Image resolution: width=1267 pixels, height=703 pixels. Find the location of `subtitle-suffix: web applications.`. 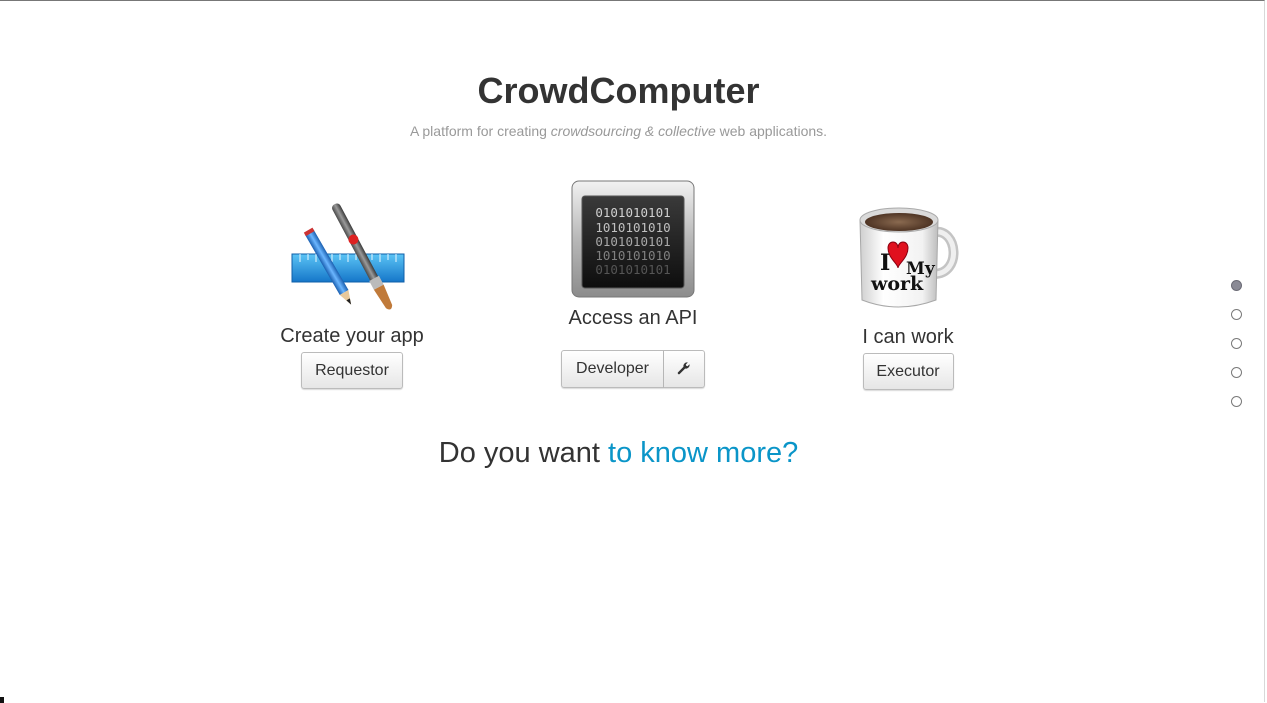

subtitle-suffix: web applications. is located at coordinates (771, 131).